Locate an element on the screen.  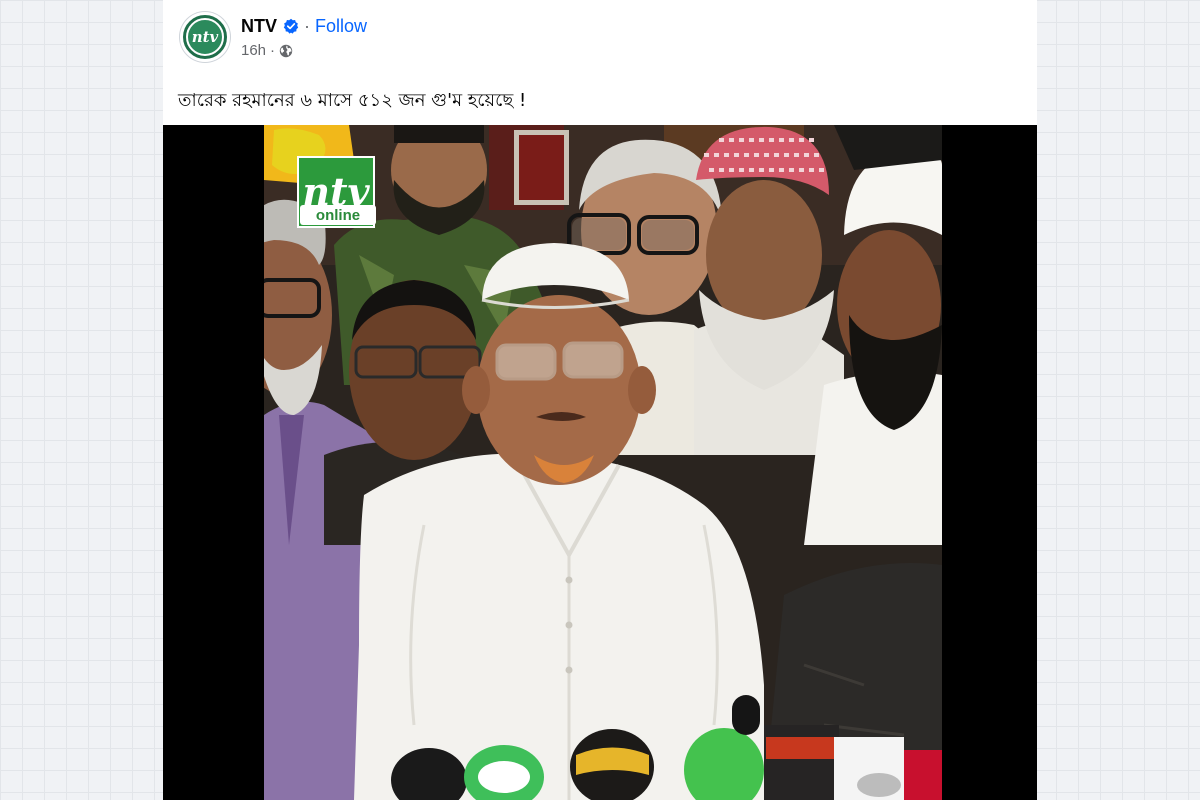
watermark-label: online is located at coordinates (338, 215).